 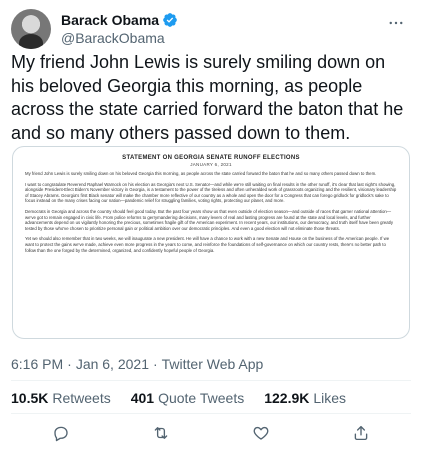 What do you see at coordinates (119, 38) in the screenshot?
I see `author-handle: @BarackObama` at bounding box center [119, 38].